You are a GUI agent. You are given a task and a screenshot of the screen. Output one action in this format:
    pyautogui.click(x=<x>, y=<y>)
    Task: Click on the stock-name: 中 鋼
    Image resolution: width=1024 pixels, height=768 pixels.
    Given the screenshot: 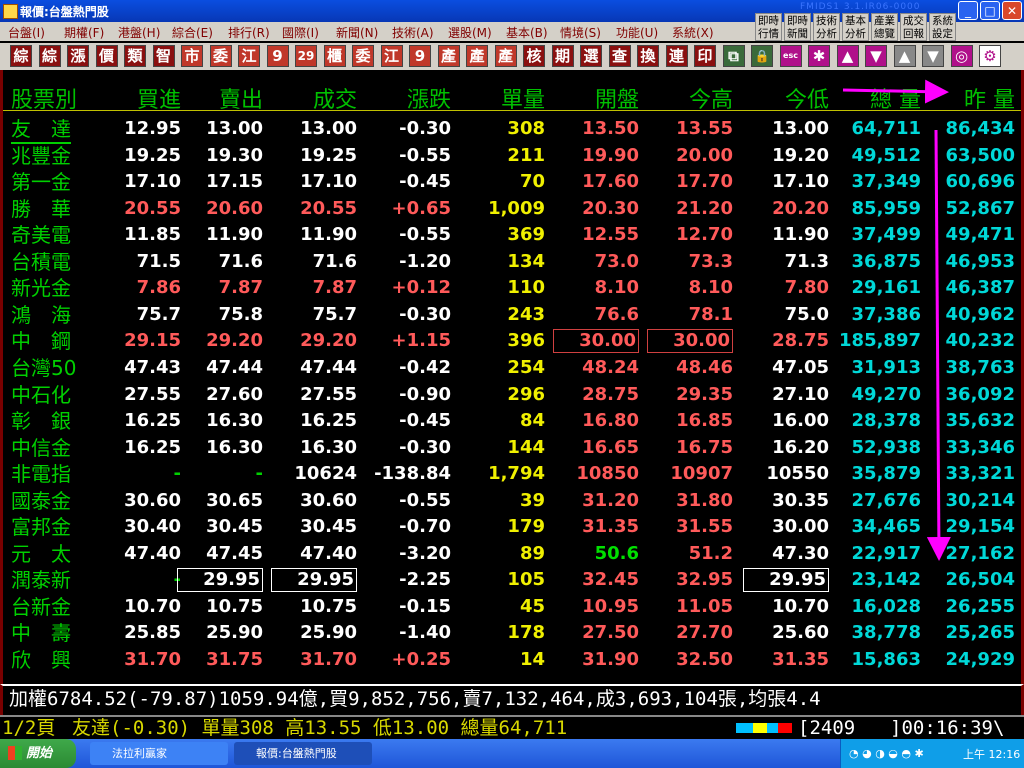 What is the action you would take?
    pyautogui.click(x=41, y=341)
    